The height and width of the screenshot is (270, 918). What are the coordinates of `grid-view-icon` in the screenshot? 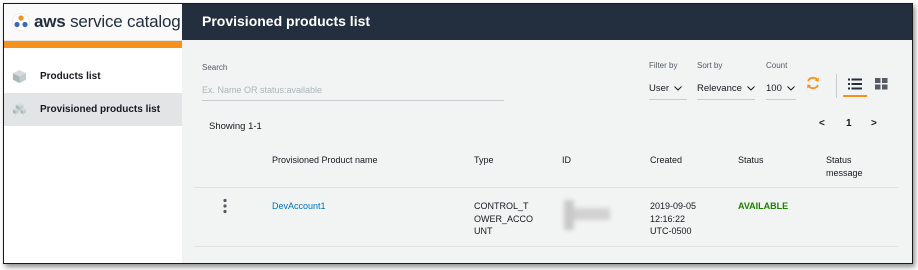 It's located at (880, 84).